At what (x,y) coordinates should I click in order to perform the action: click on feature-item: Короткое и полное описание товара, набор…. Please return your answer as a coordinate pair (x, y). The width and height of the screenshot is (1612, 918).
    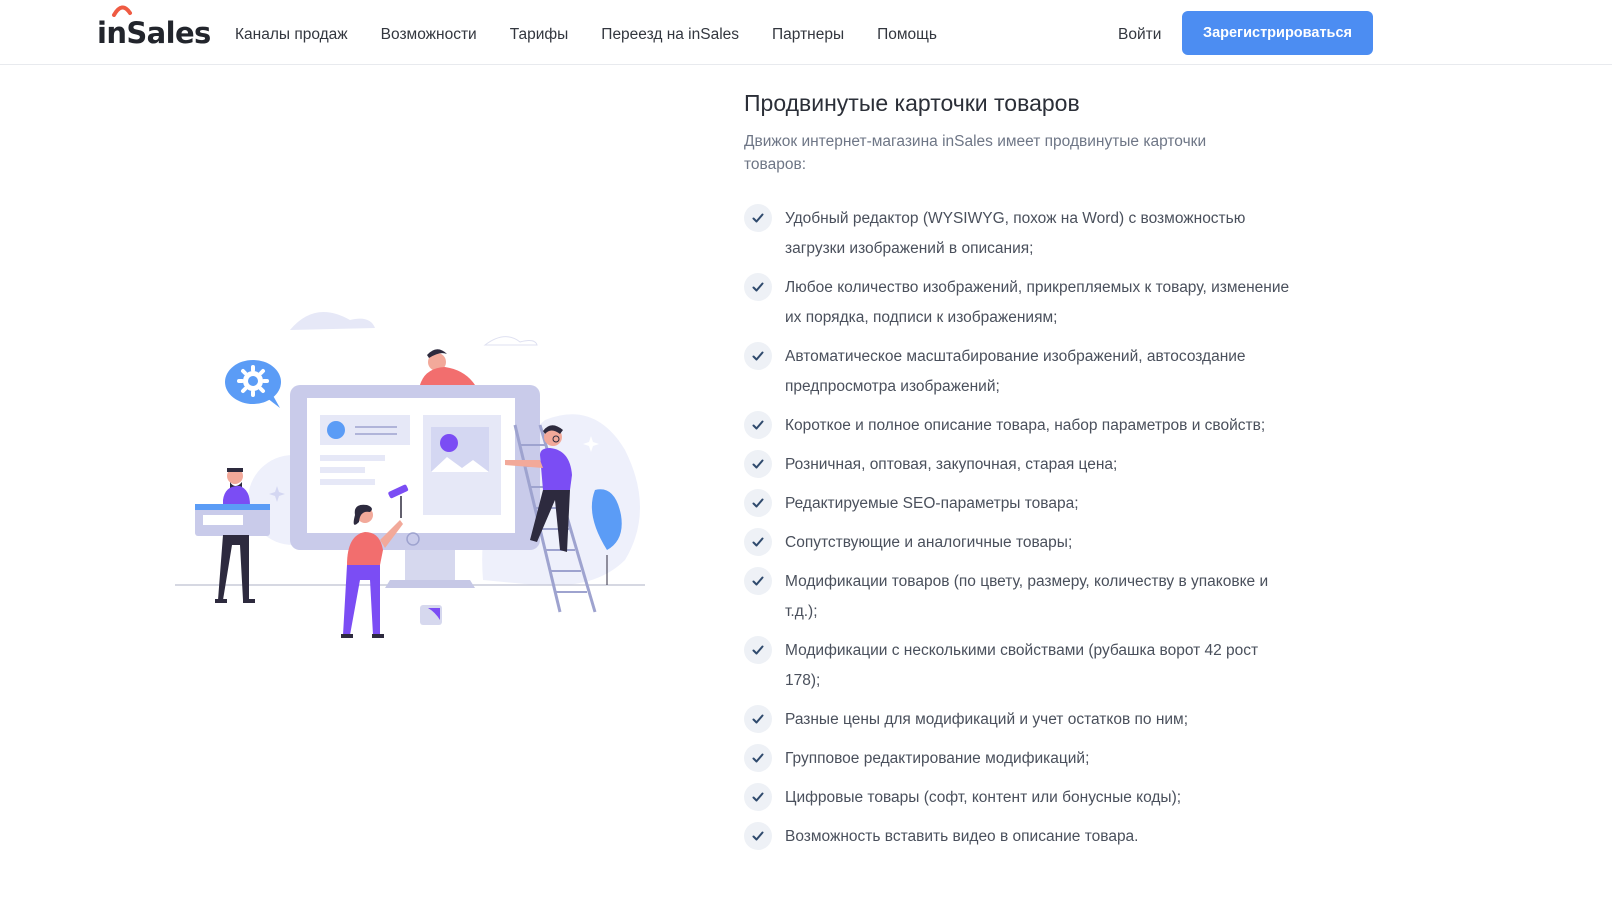
    Looking at the image, I should click on (1024, 426).